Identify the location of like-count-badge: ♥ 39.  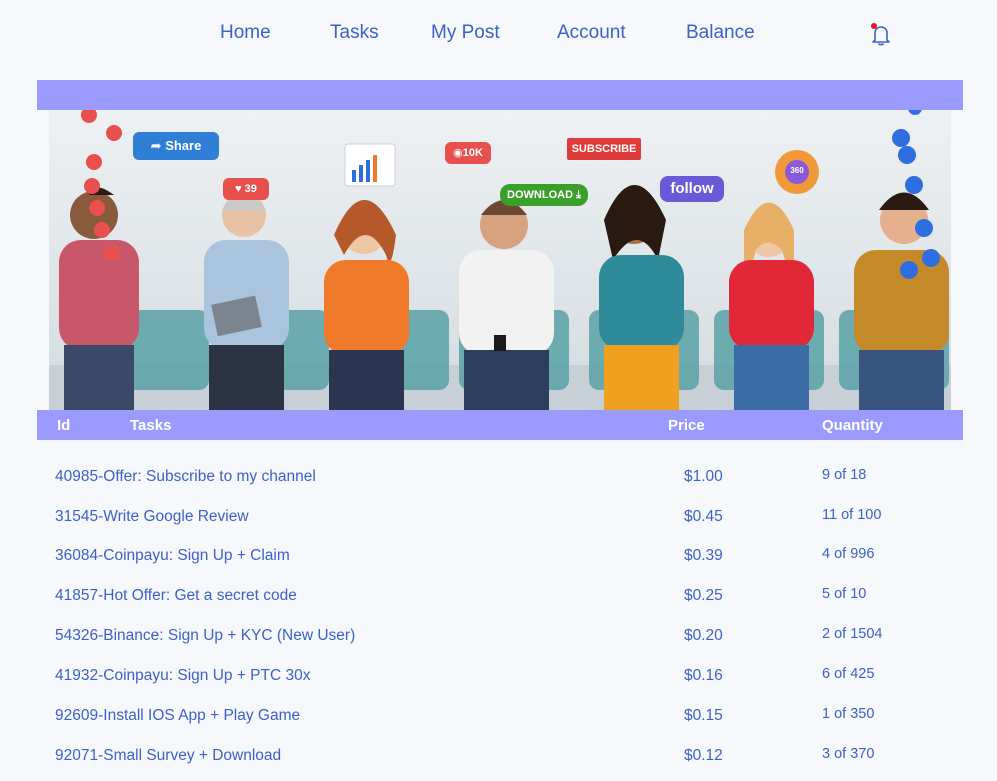
(246, 189).